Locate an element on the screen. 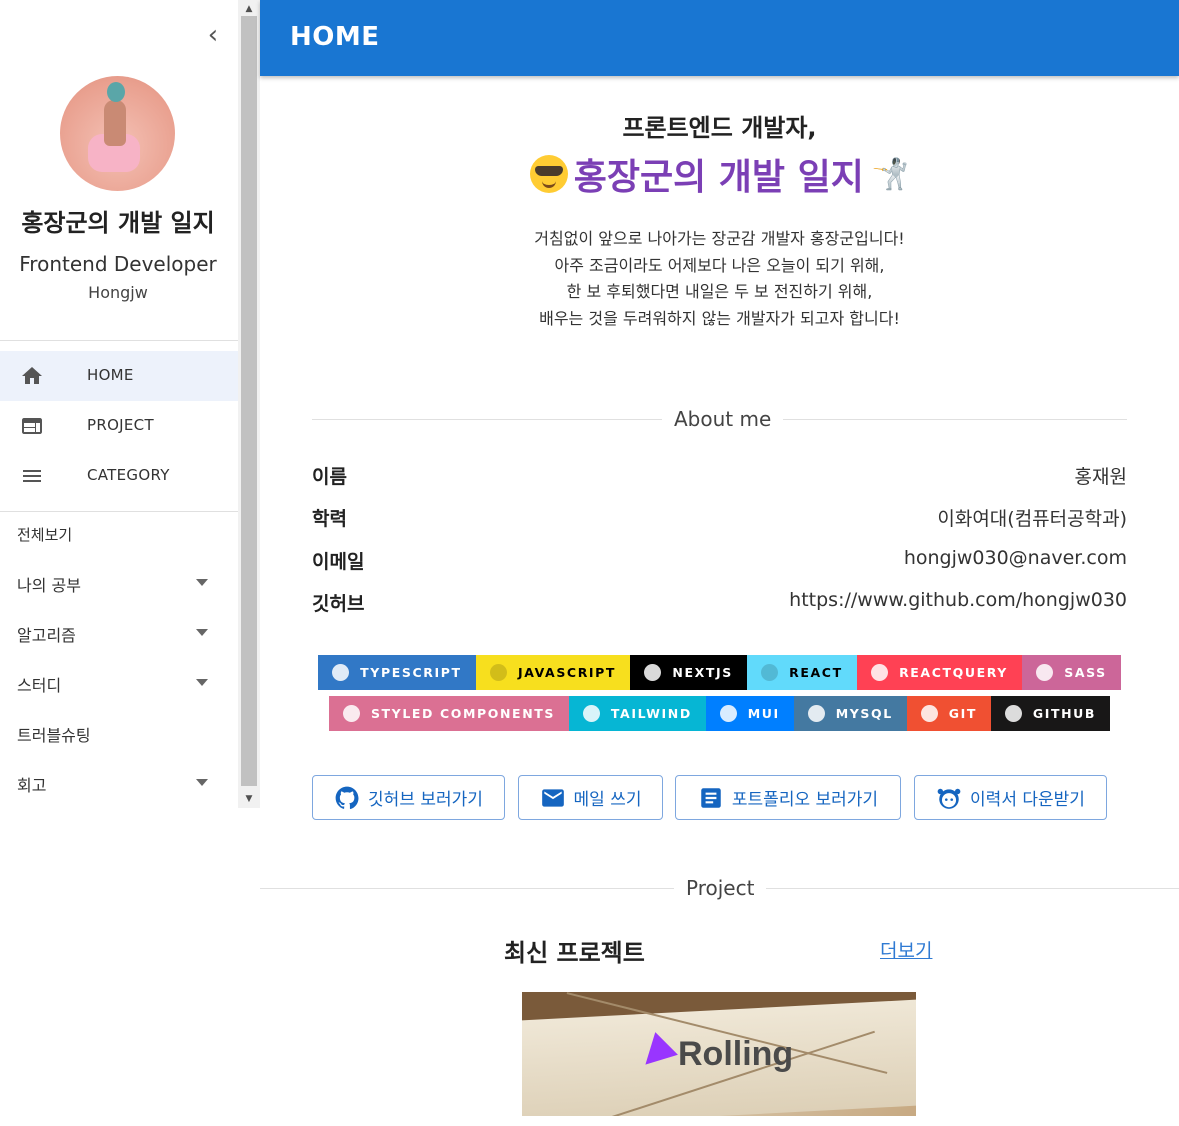 This screenshot has height=1126, width=1179. badge-label: GIT is located at coordinates (962, 713).